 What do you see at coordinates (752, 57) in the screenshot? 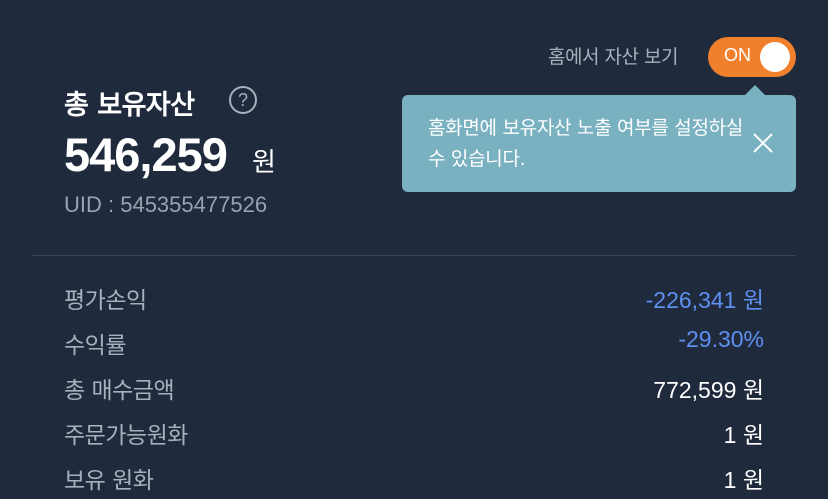
I see `home-asset-toggle: ON` at bounding box center [752, 57].